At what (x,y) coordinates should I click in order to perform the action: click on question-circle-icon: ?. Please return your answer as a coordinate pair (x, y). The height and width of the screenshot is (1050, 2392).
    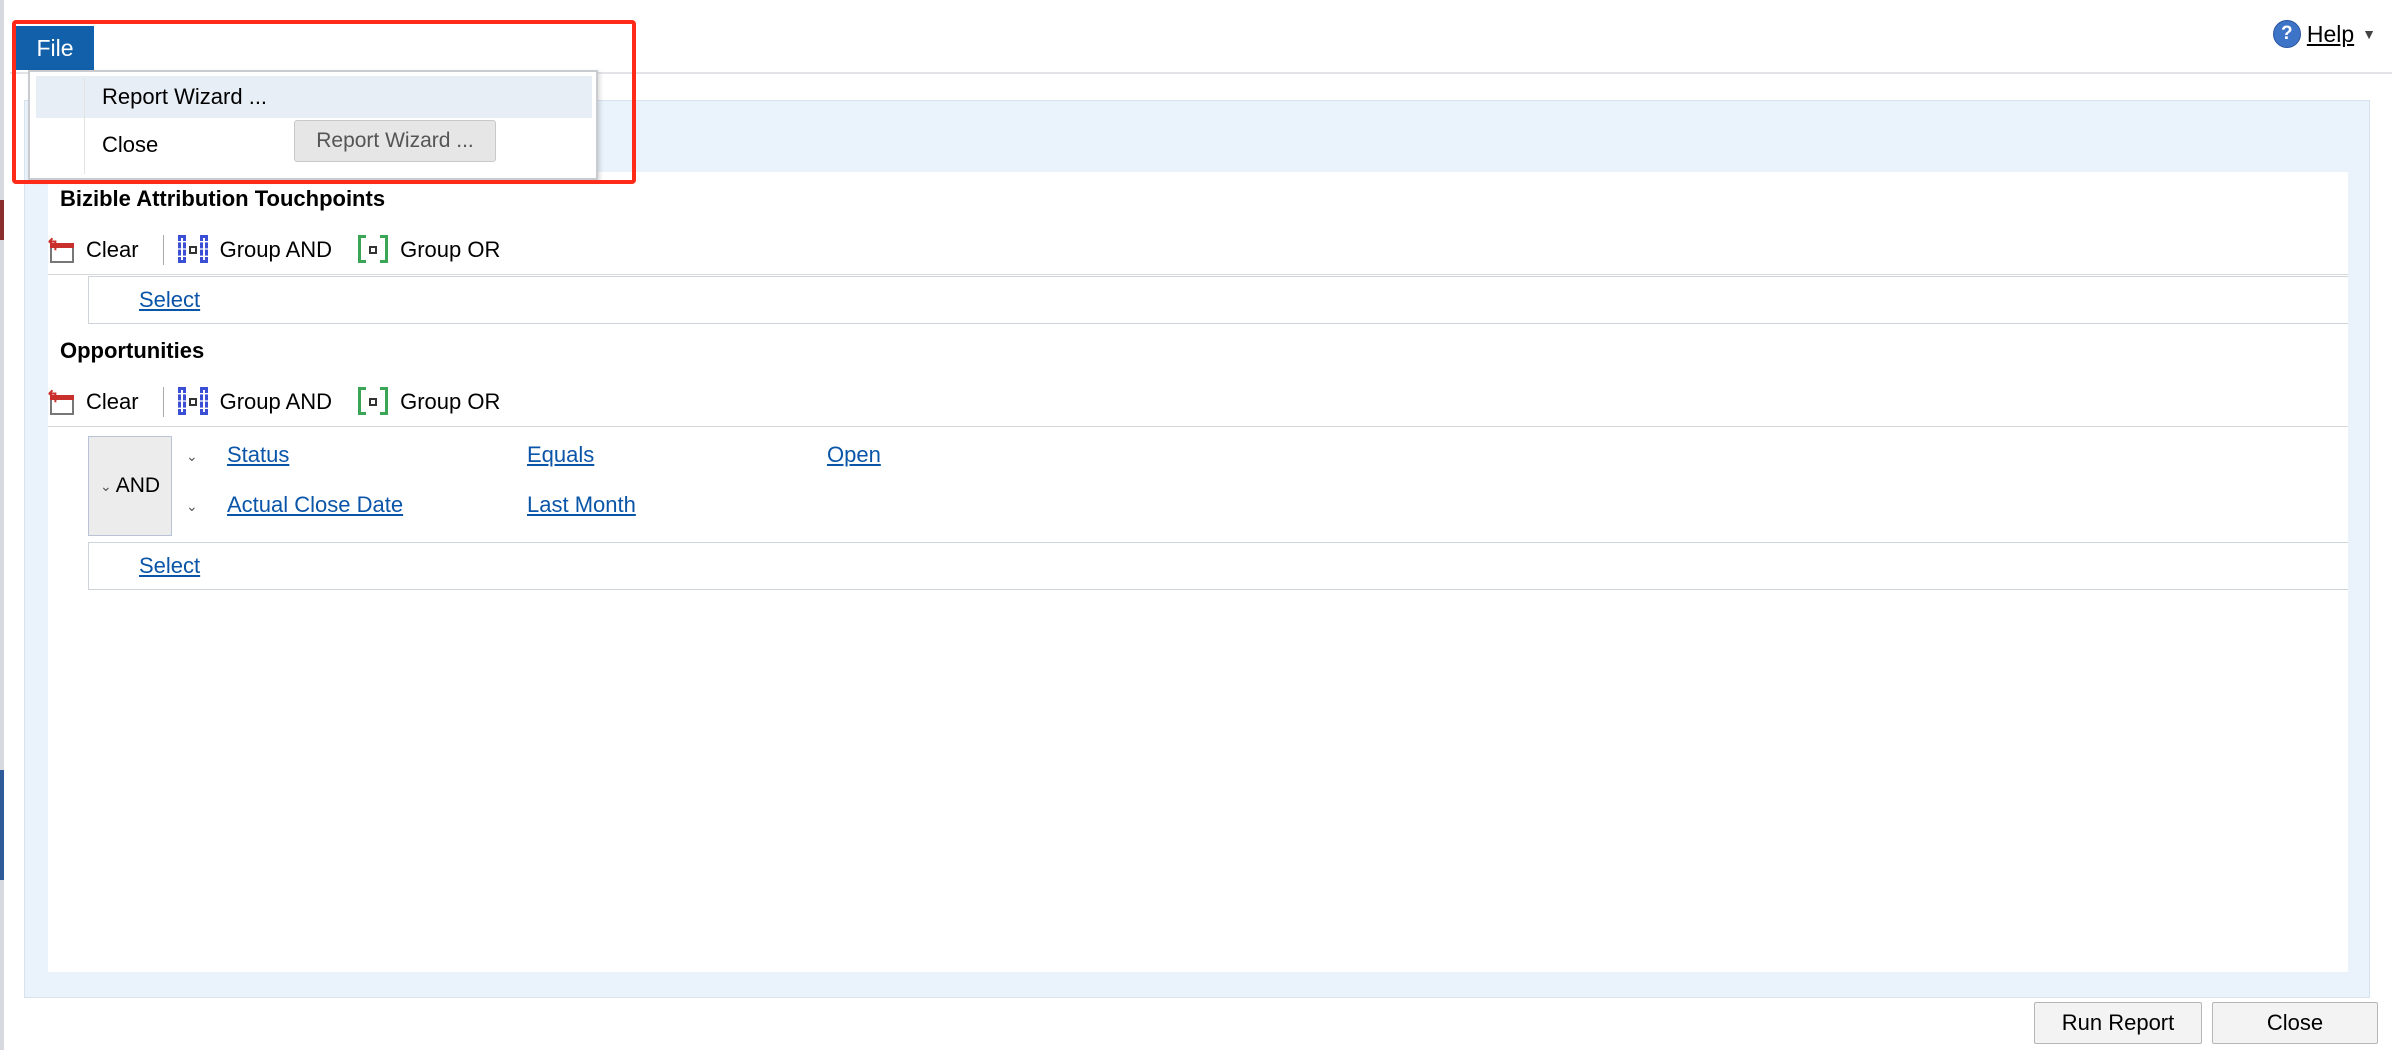
    Looking at the image, I should click on (2286, 34).